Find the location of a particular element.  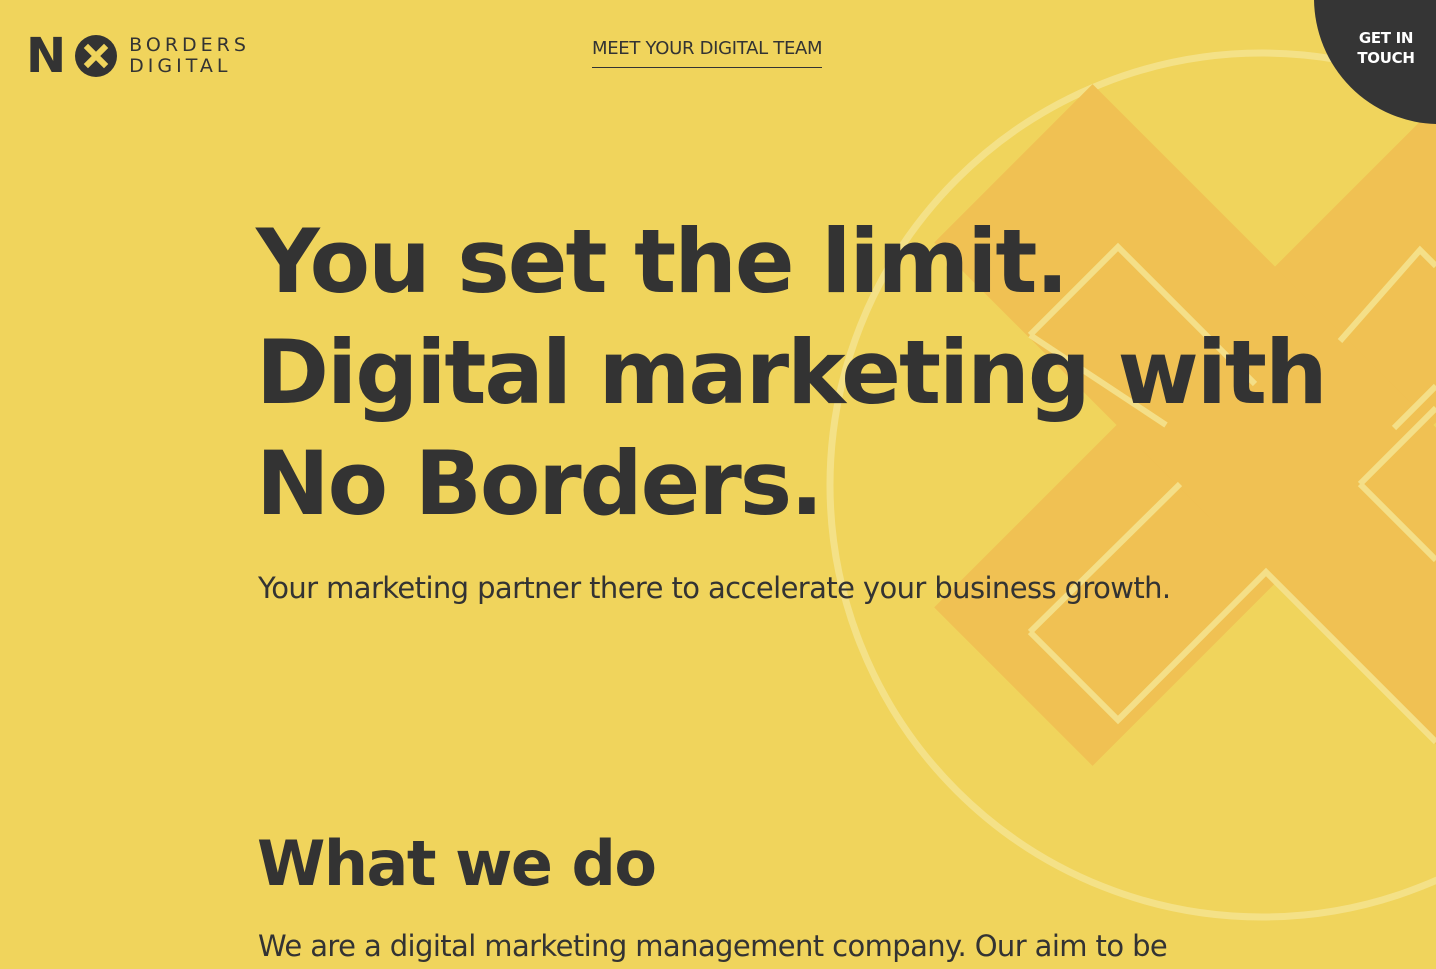

brand-logo: N BORDERS DIGITAL is located at coordinates (138, 56).